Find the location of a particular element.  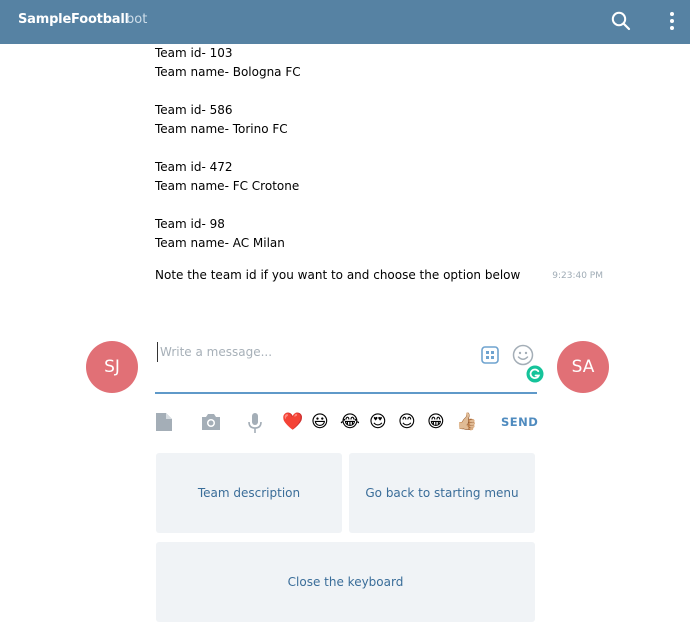

team-description-button: Team description is located at coordinates (249, 493).